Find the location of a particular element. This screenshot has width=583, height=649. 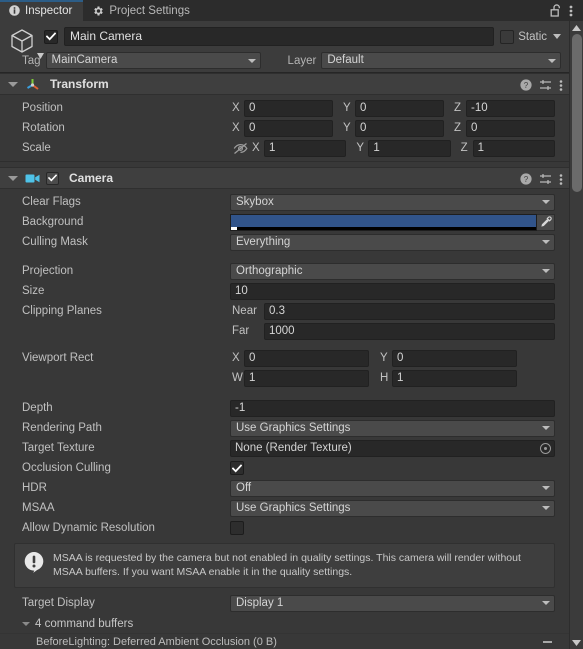

clear-flags-label: Clear Flags is located at coordinates (51, 202).